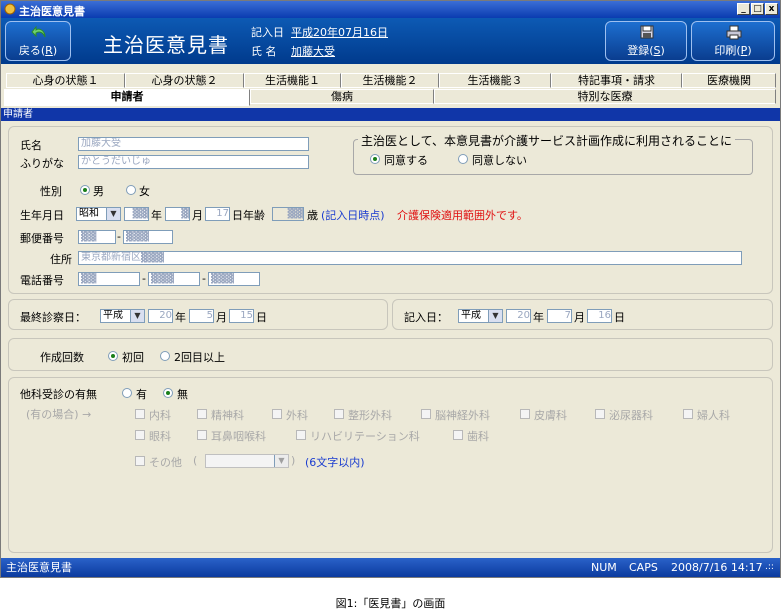  I want to click on birth-year-input: ▓▓, so click(136, 214).